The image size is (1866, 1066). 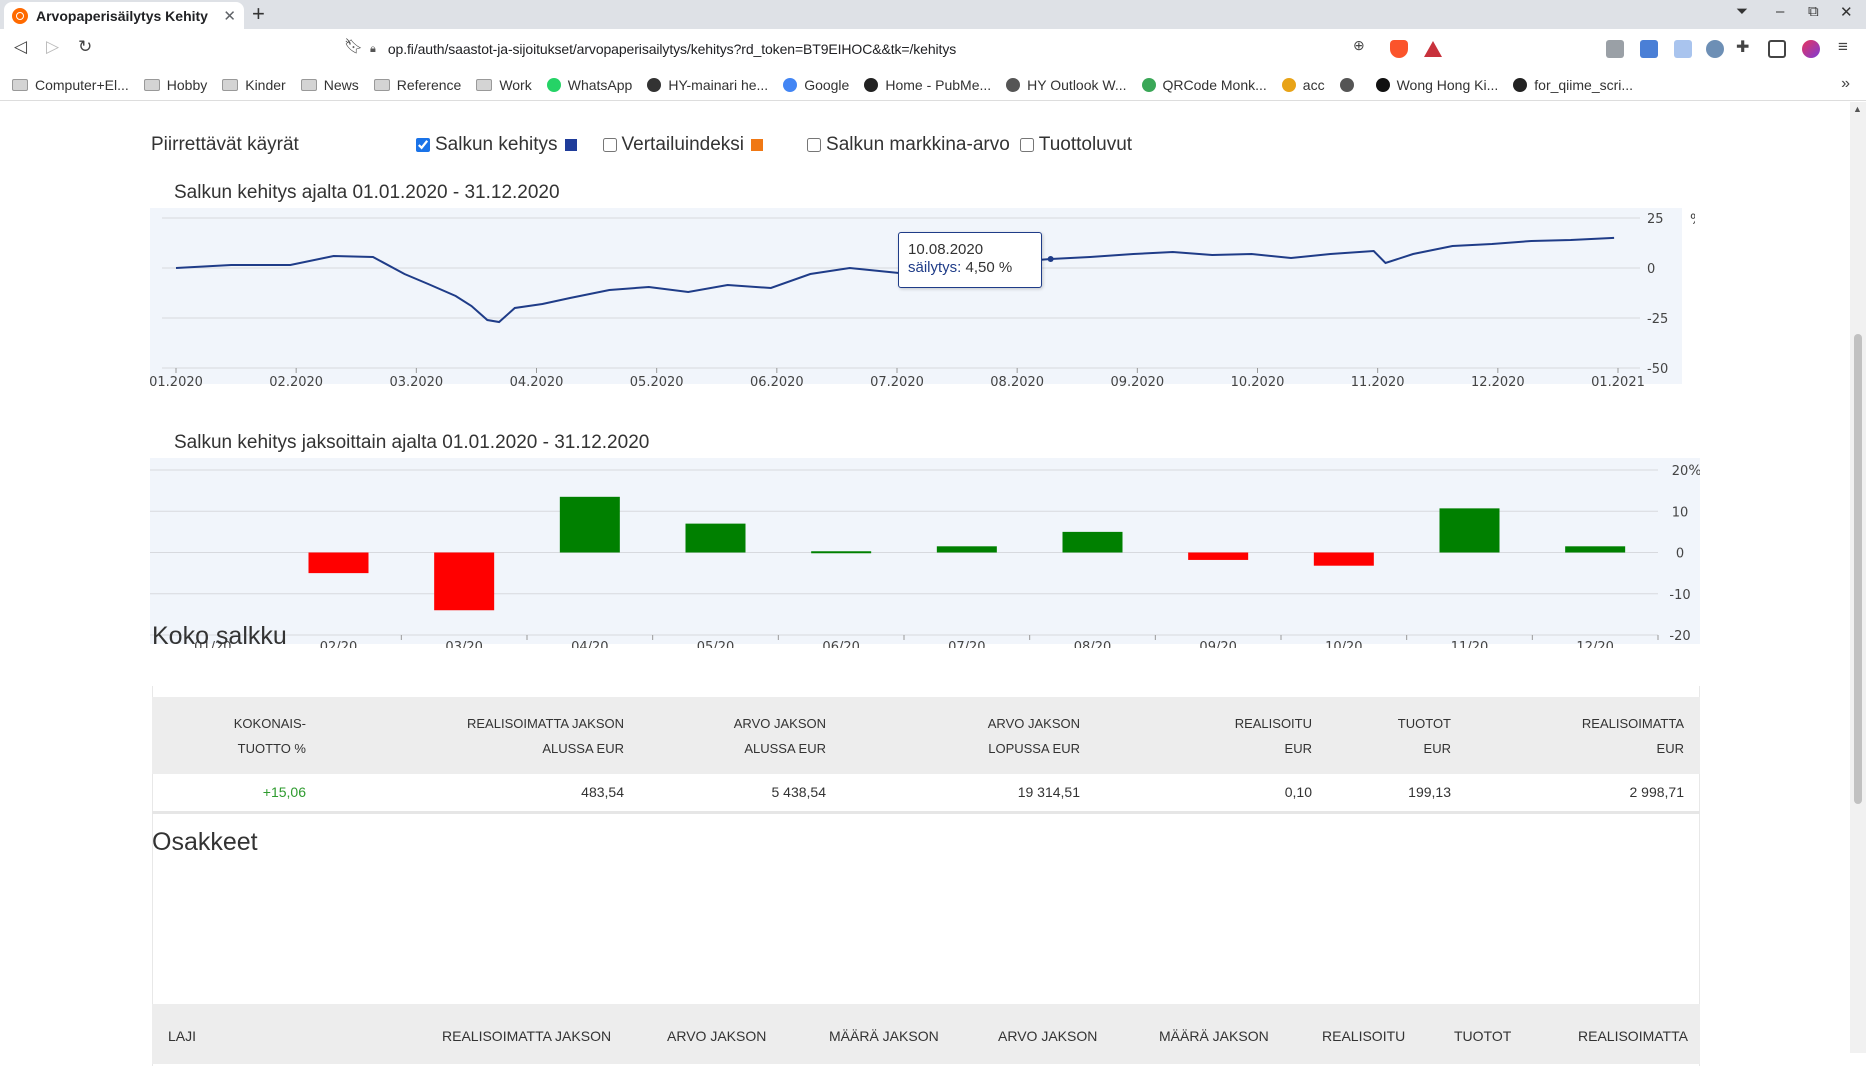 What do you see at coordinates (908, 145) in the screenshot?
I see `checkbox-markkina-arvo: Salkun markkina-arvo` at bounding box center [908, 145].